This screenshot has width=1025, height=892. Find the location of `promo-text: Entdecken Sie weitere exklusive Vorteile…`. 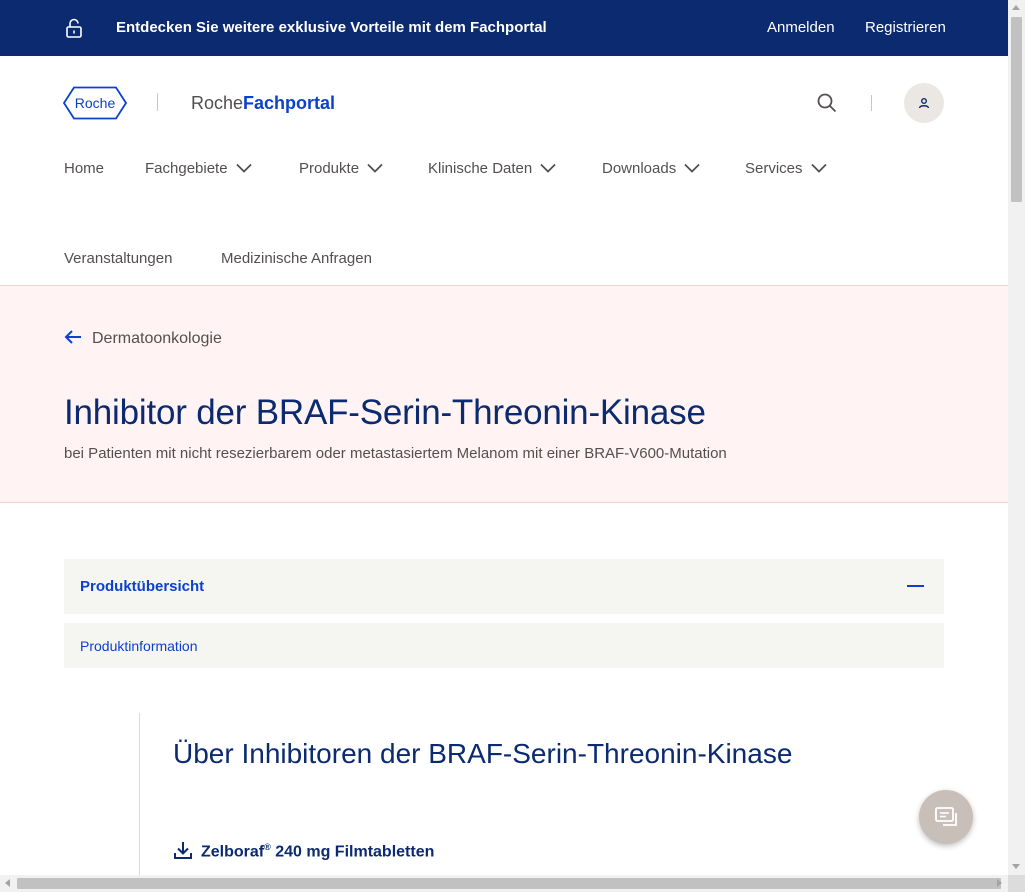

promo-text: Entdecken Sie weitere exklusive Vorteile… is located at coordinates (331, 27).